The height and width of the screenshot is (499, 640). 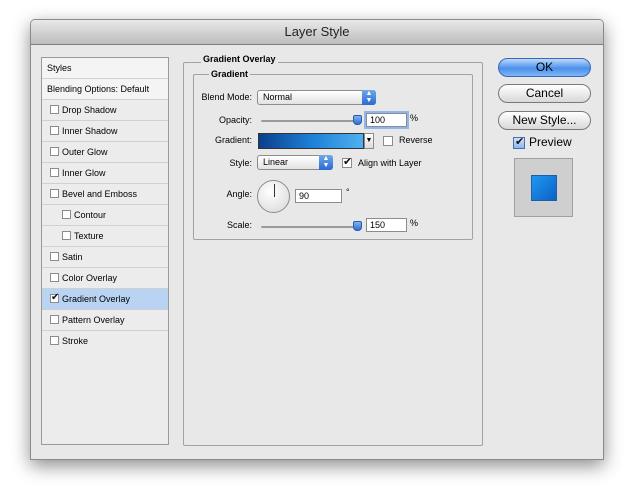 What do you see at coordinates (89, 236) in the screenshot?
I see `style-item-label: Texture` at bounding box center [89, 236].